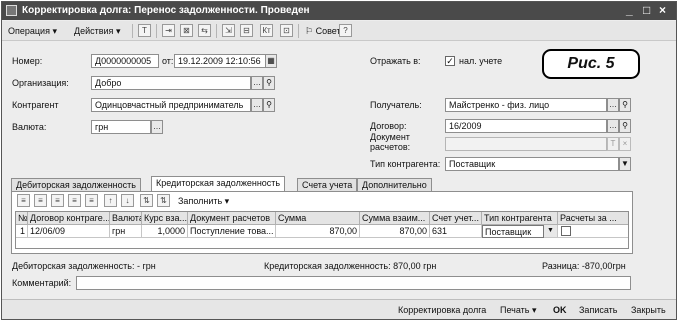 The width and height of the screenshot is (678, 321). Describe the element at coordinates (350, 266) in the screenshot. I see `credit-summary: Кредиторская задолженность: 870,00 грн` at that location.